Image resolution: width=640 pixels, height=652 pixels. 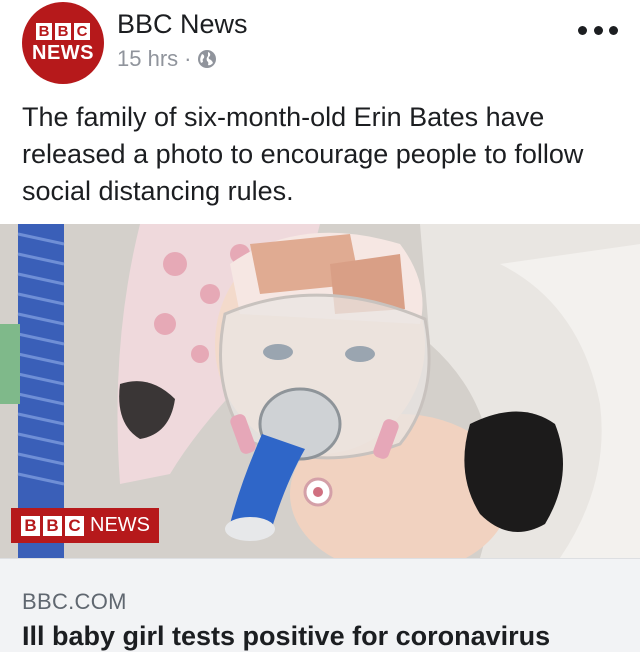 I want to click on globe-icon, so click(x=207, y=59).